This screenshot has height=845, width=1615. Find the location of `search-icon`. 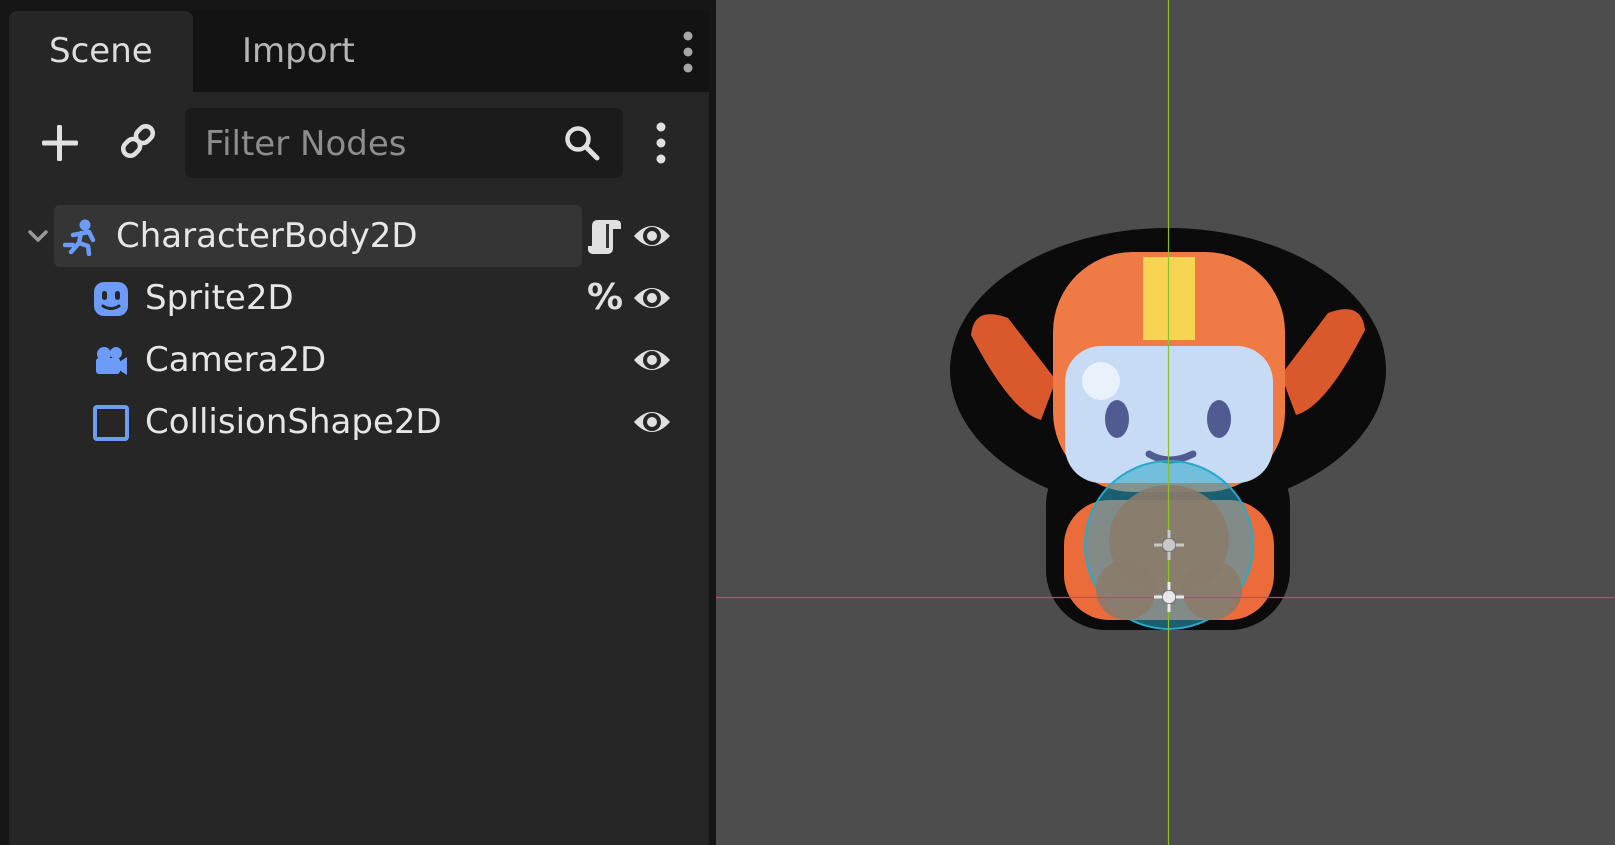

search-icon is located at coordinates (582, 143).